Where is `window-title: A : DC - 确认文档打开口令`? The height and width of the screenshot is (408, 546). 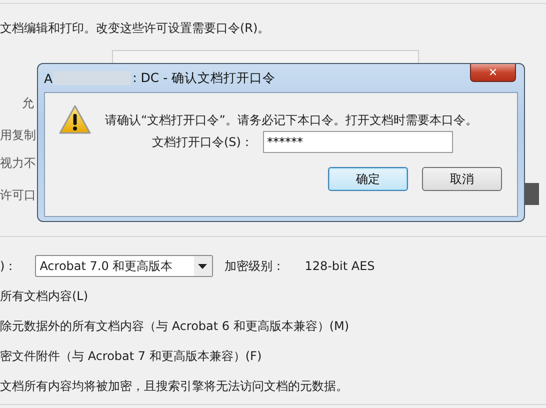
window-title: A : DC - 确认文档打开口令 is located at coordinates (160, 78).